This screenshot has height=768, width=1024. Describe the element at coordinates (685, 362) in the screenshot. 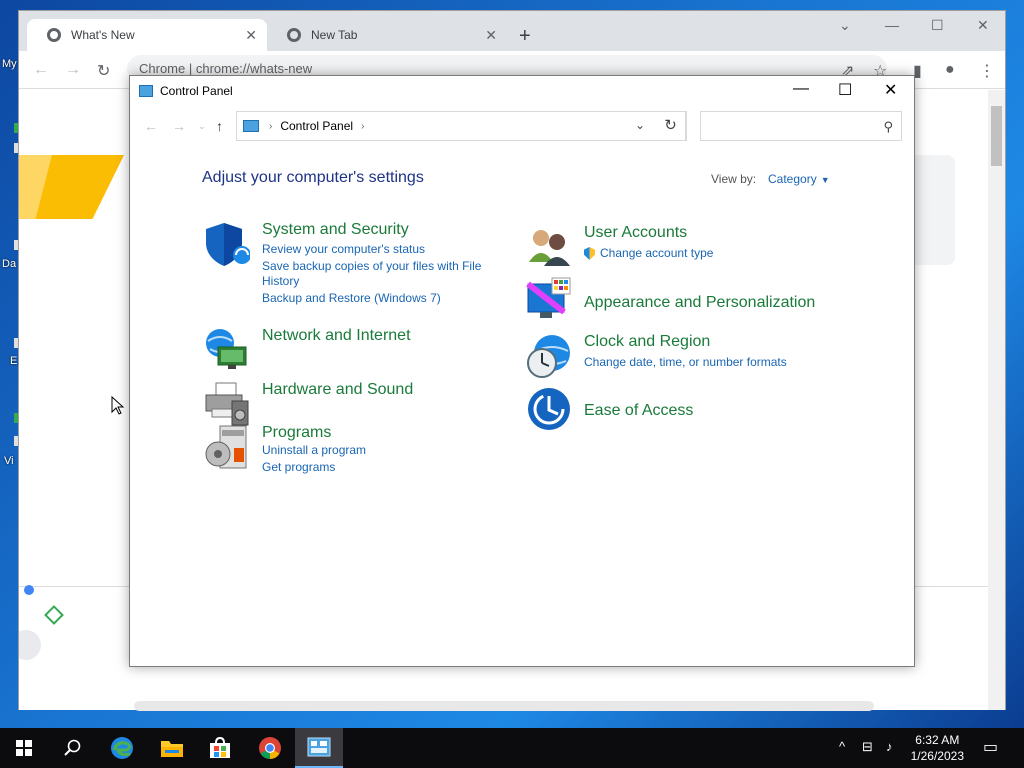

I see `link-change-date-formats: Change date, time, or number formats` at that location.